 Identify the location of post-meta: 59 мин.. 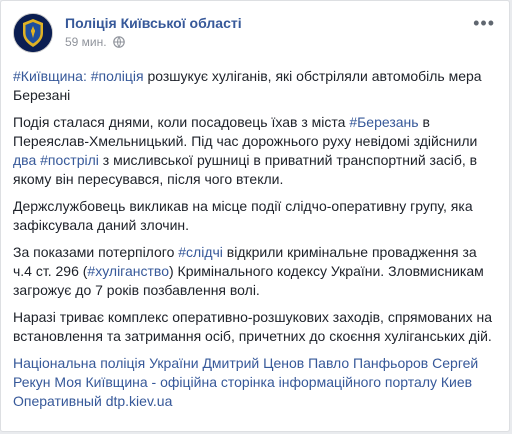
(95, 43).